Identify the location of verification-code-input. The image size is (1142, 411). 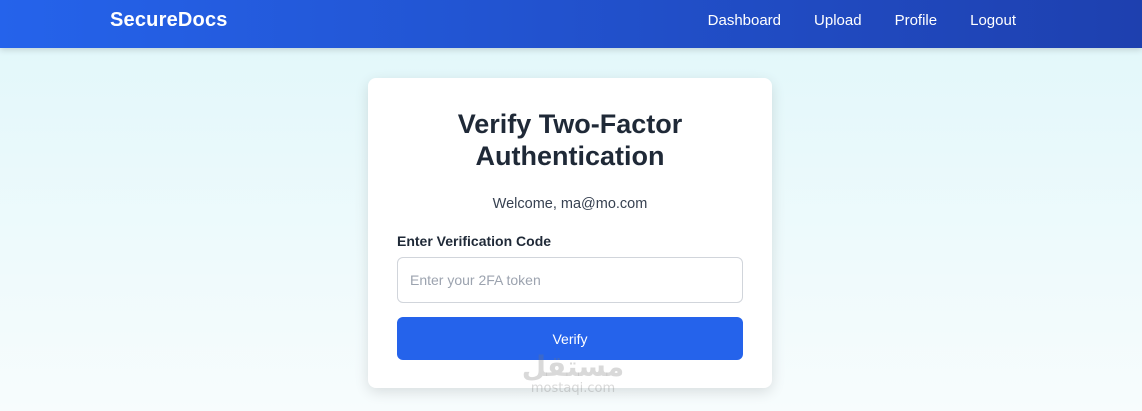
(570, 280).